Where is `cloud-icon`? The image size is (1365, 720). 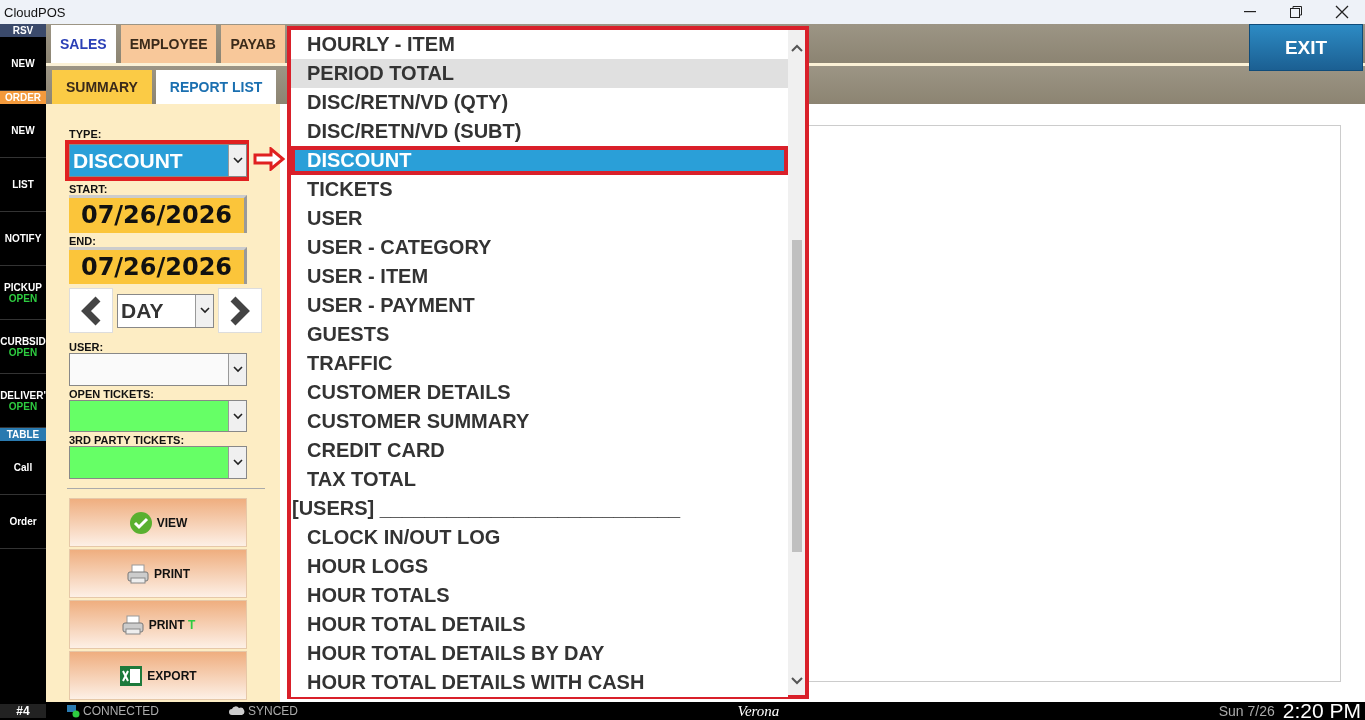 cloud-icon is located at coordinates (237, 711).